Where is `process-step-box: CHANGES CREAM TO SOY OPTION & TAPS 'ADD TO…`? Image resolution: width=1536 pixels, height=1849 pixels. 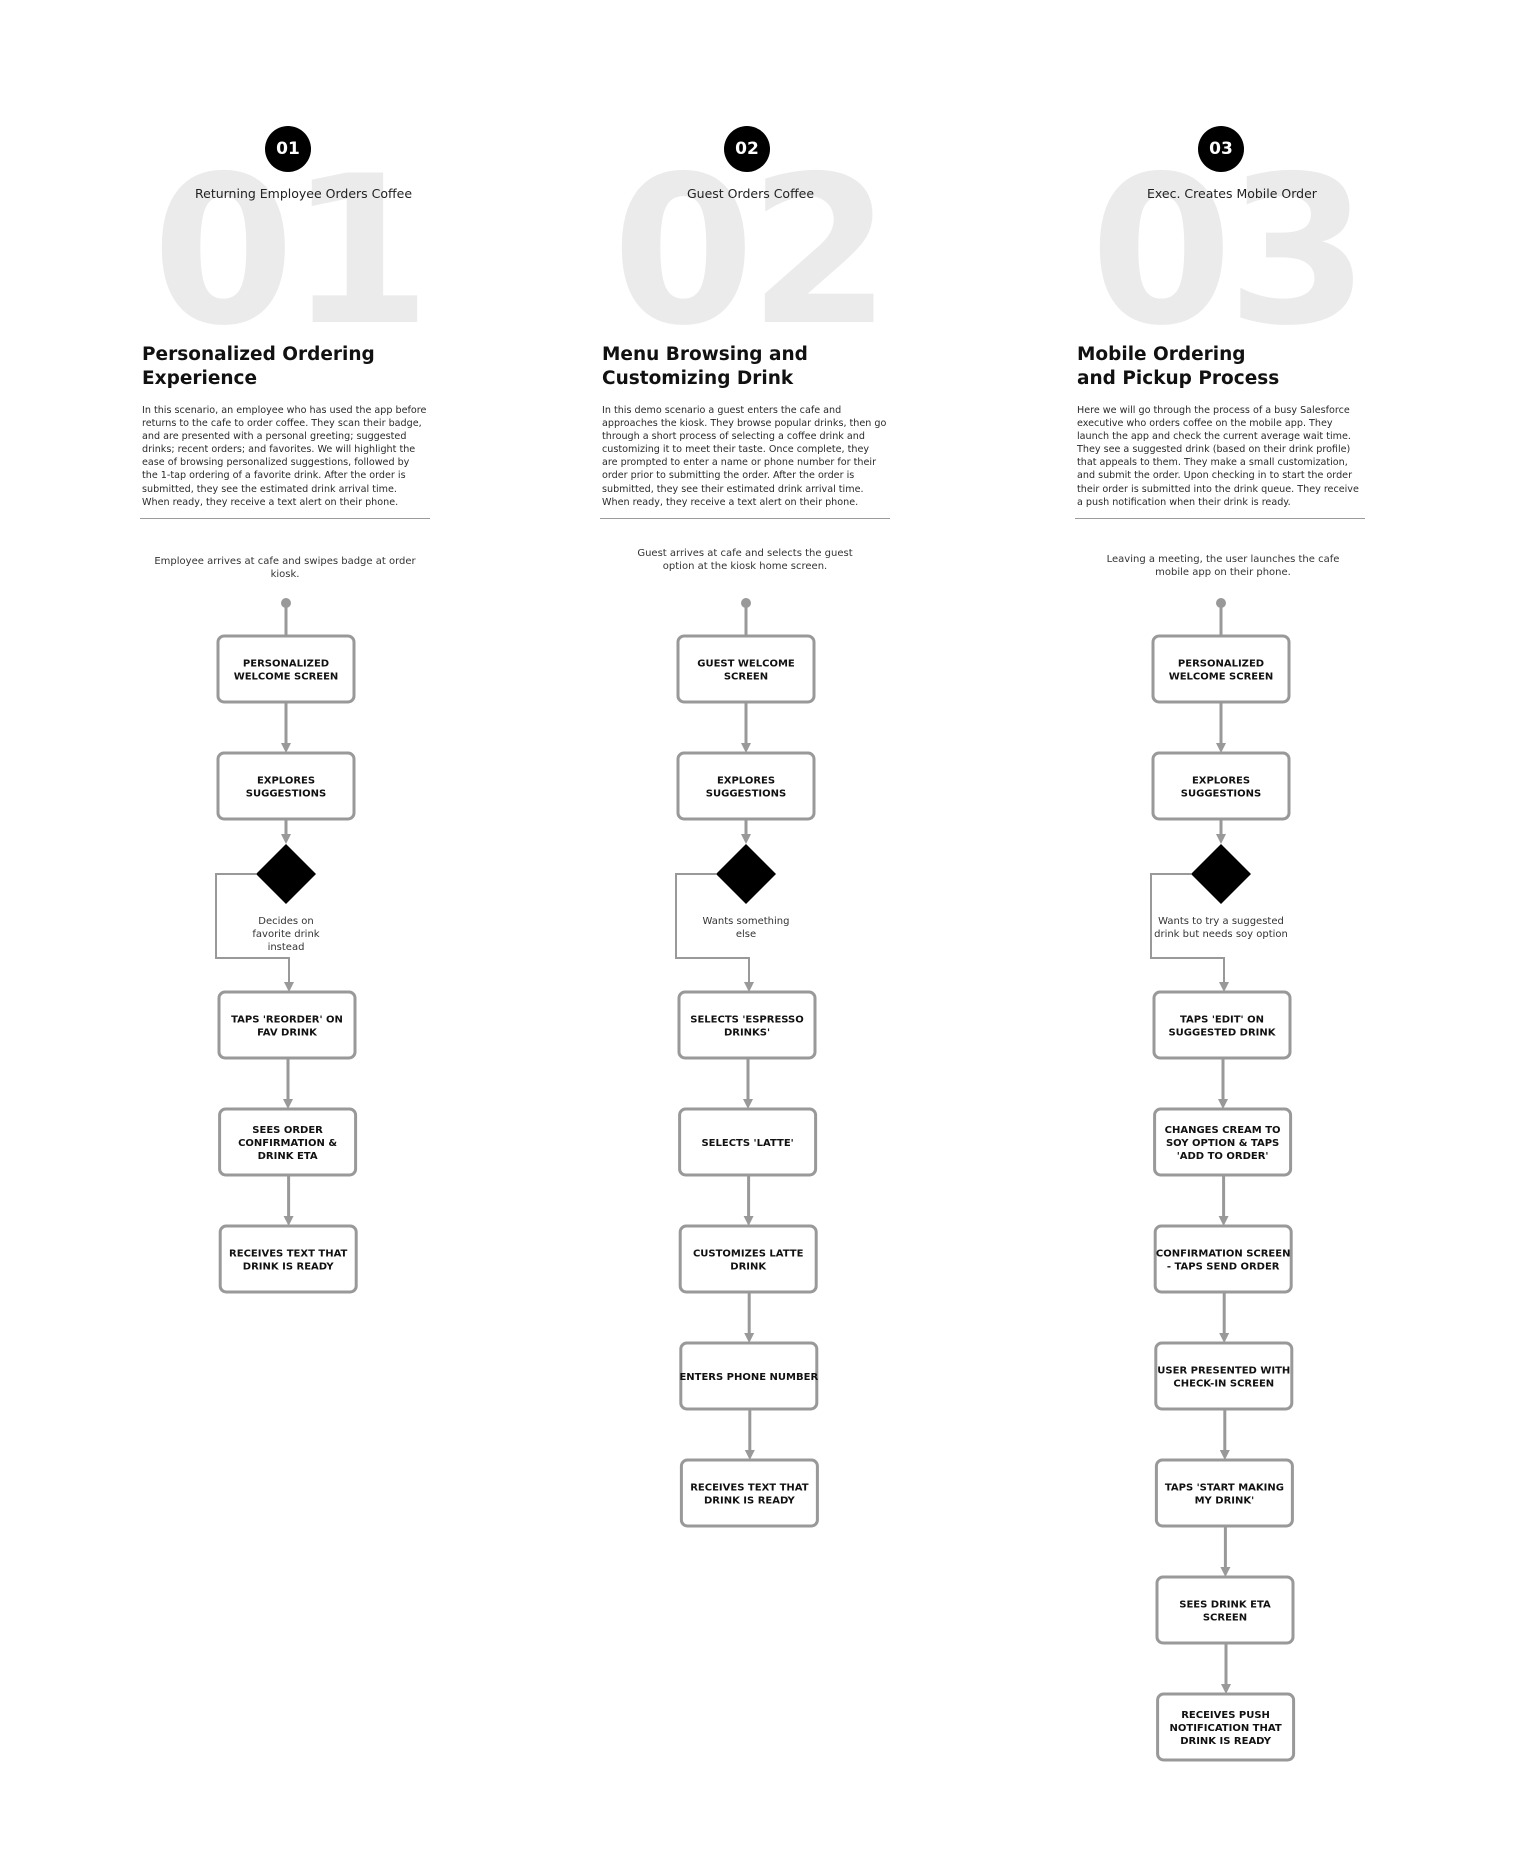 process-step-box: CHANGES CREAM TO SOY OPTION & TAPS 'ADD TO… is located at coordinates (1223, 1142).